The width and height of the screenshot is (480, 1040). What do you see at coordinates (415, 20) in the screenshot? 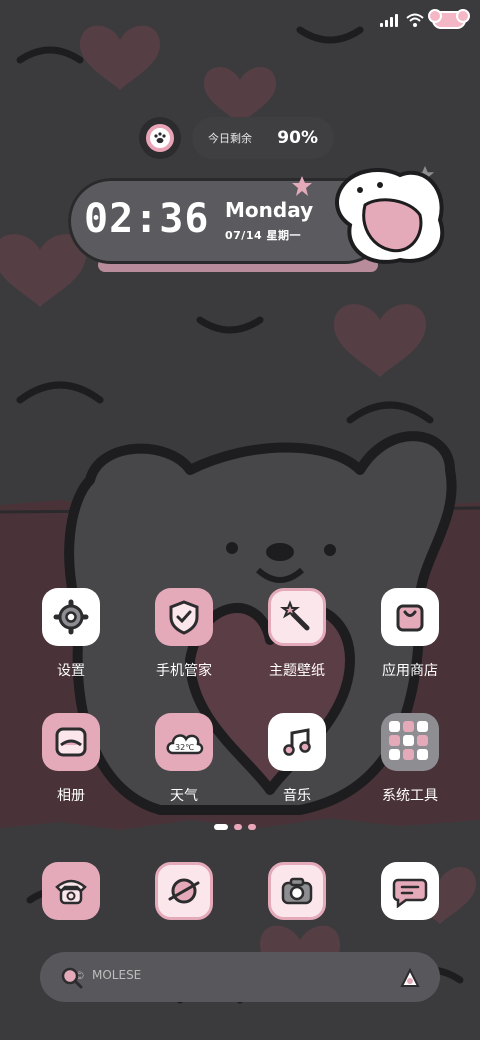
I see `wifi-icon` at bounding box center [415, 20].